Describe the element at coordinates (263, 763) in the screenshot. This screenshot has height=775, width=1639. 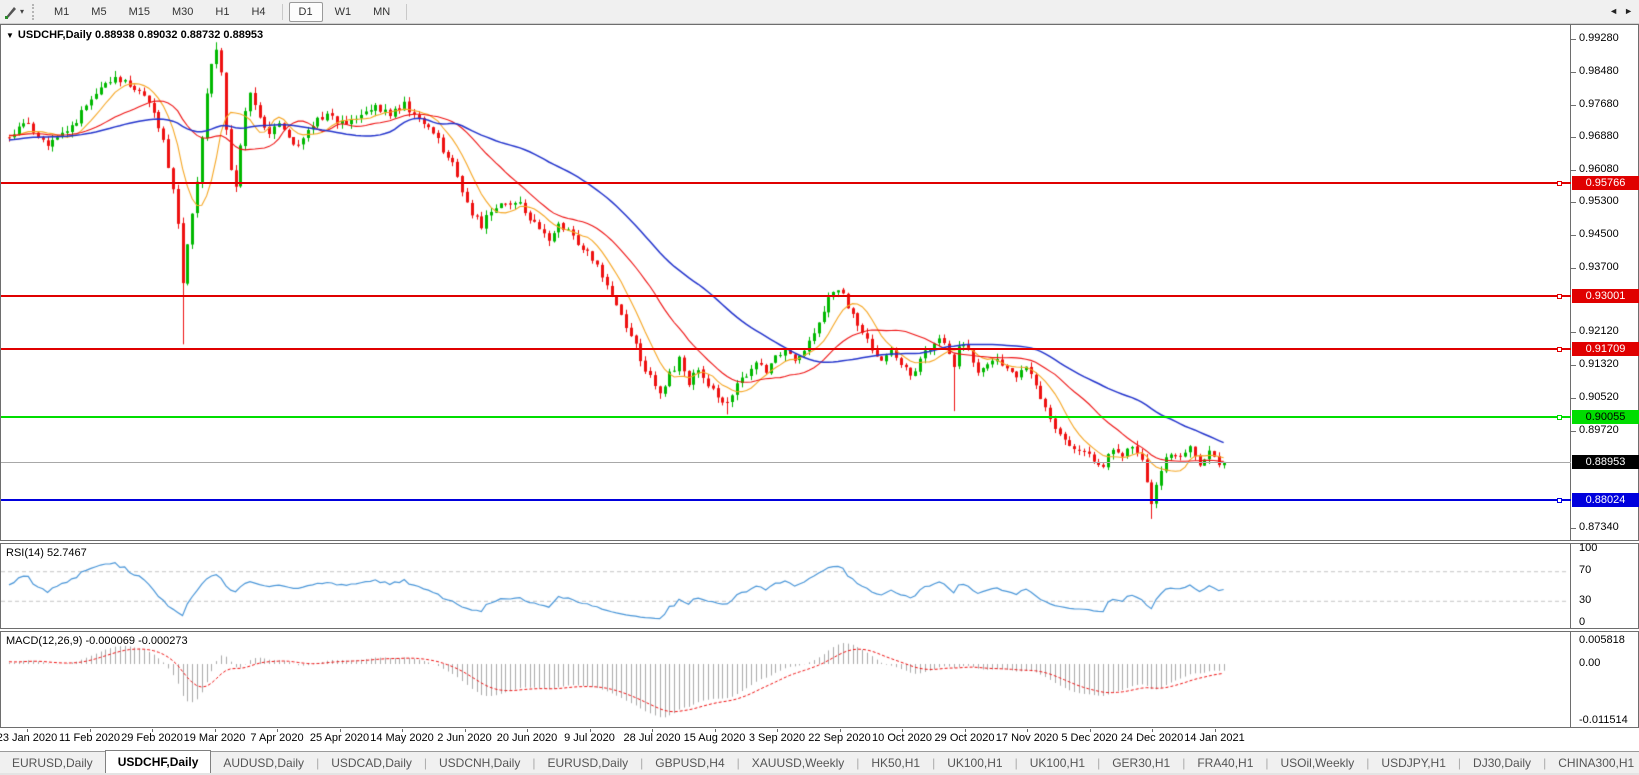
I see `chart-tab-audusd-daily: AUDUSD,Daily` at that location.